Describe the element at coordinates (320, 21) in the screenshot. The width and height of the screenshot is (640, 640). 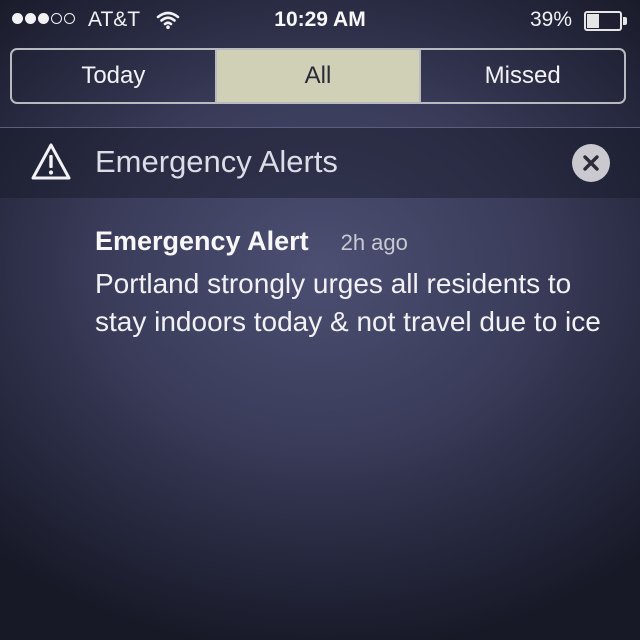
I see `status-bar: AT&T 10:29 AM 39%` at that location.